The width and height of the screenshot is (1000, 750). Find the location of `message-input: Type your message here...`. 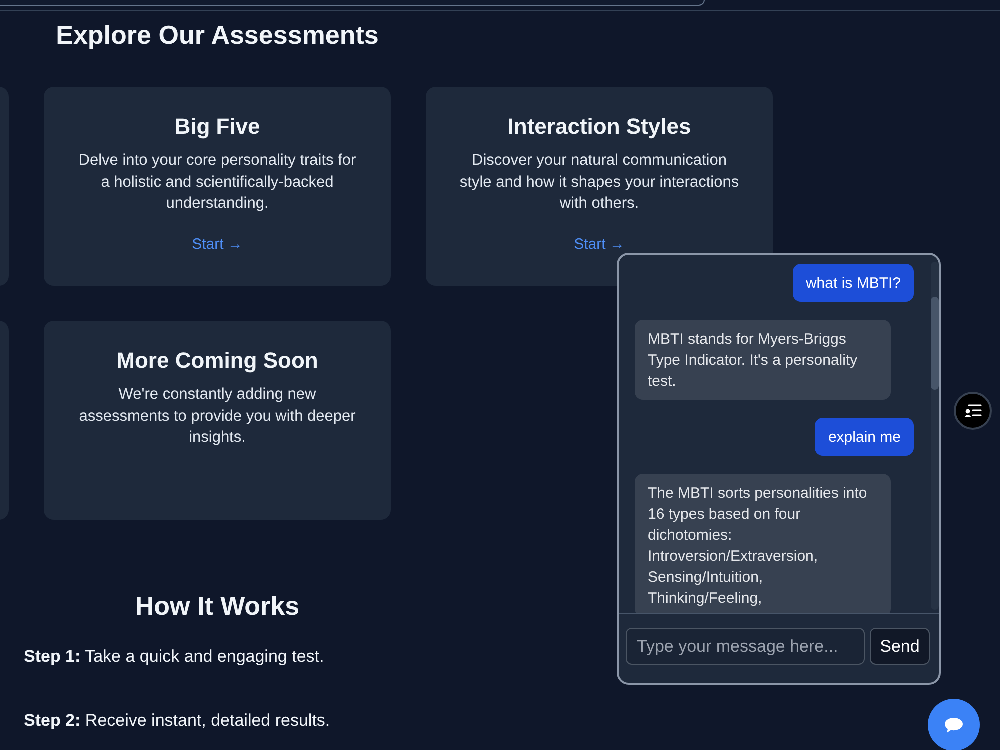

message-input: Type your message here... is located at coordinates (745, 646).